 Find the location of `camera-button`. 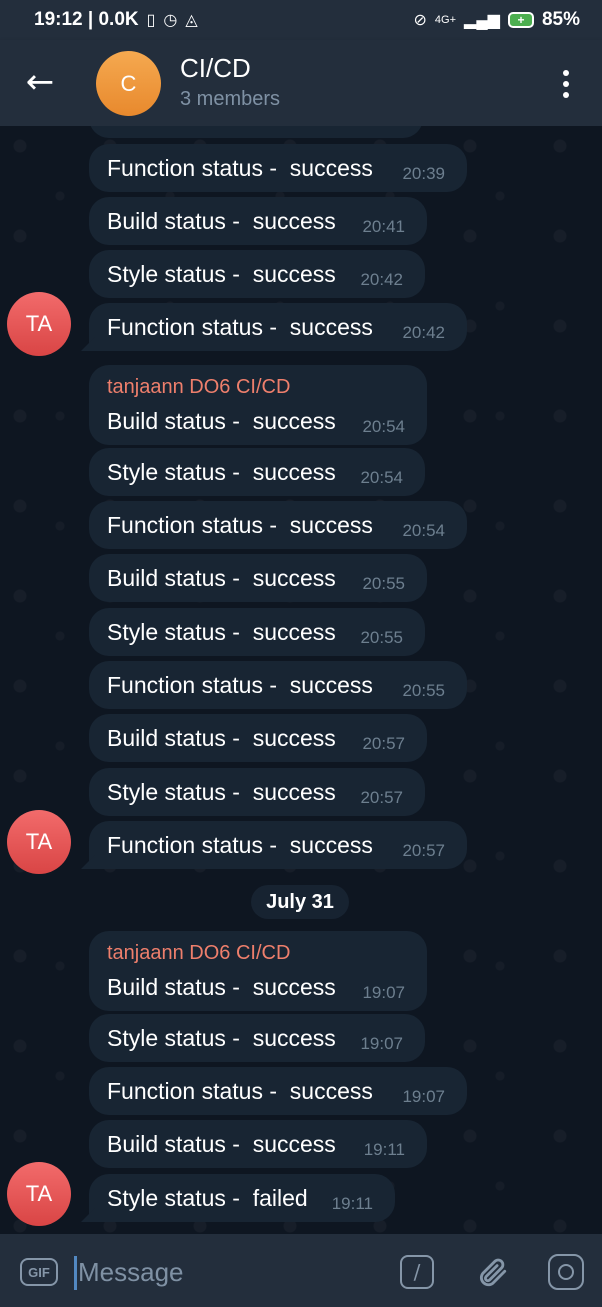

camera-button is located at coordinates (566, 1272).